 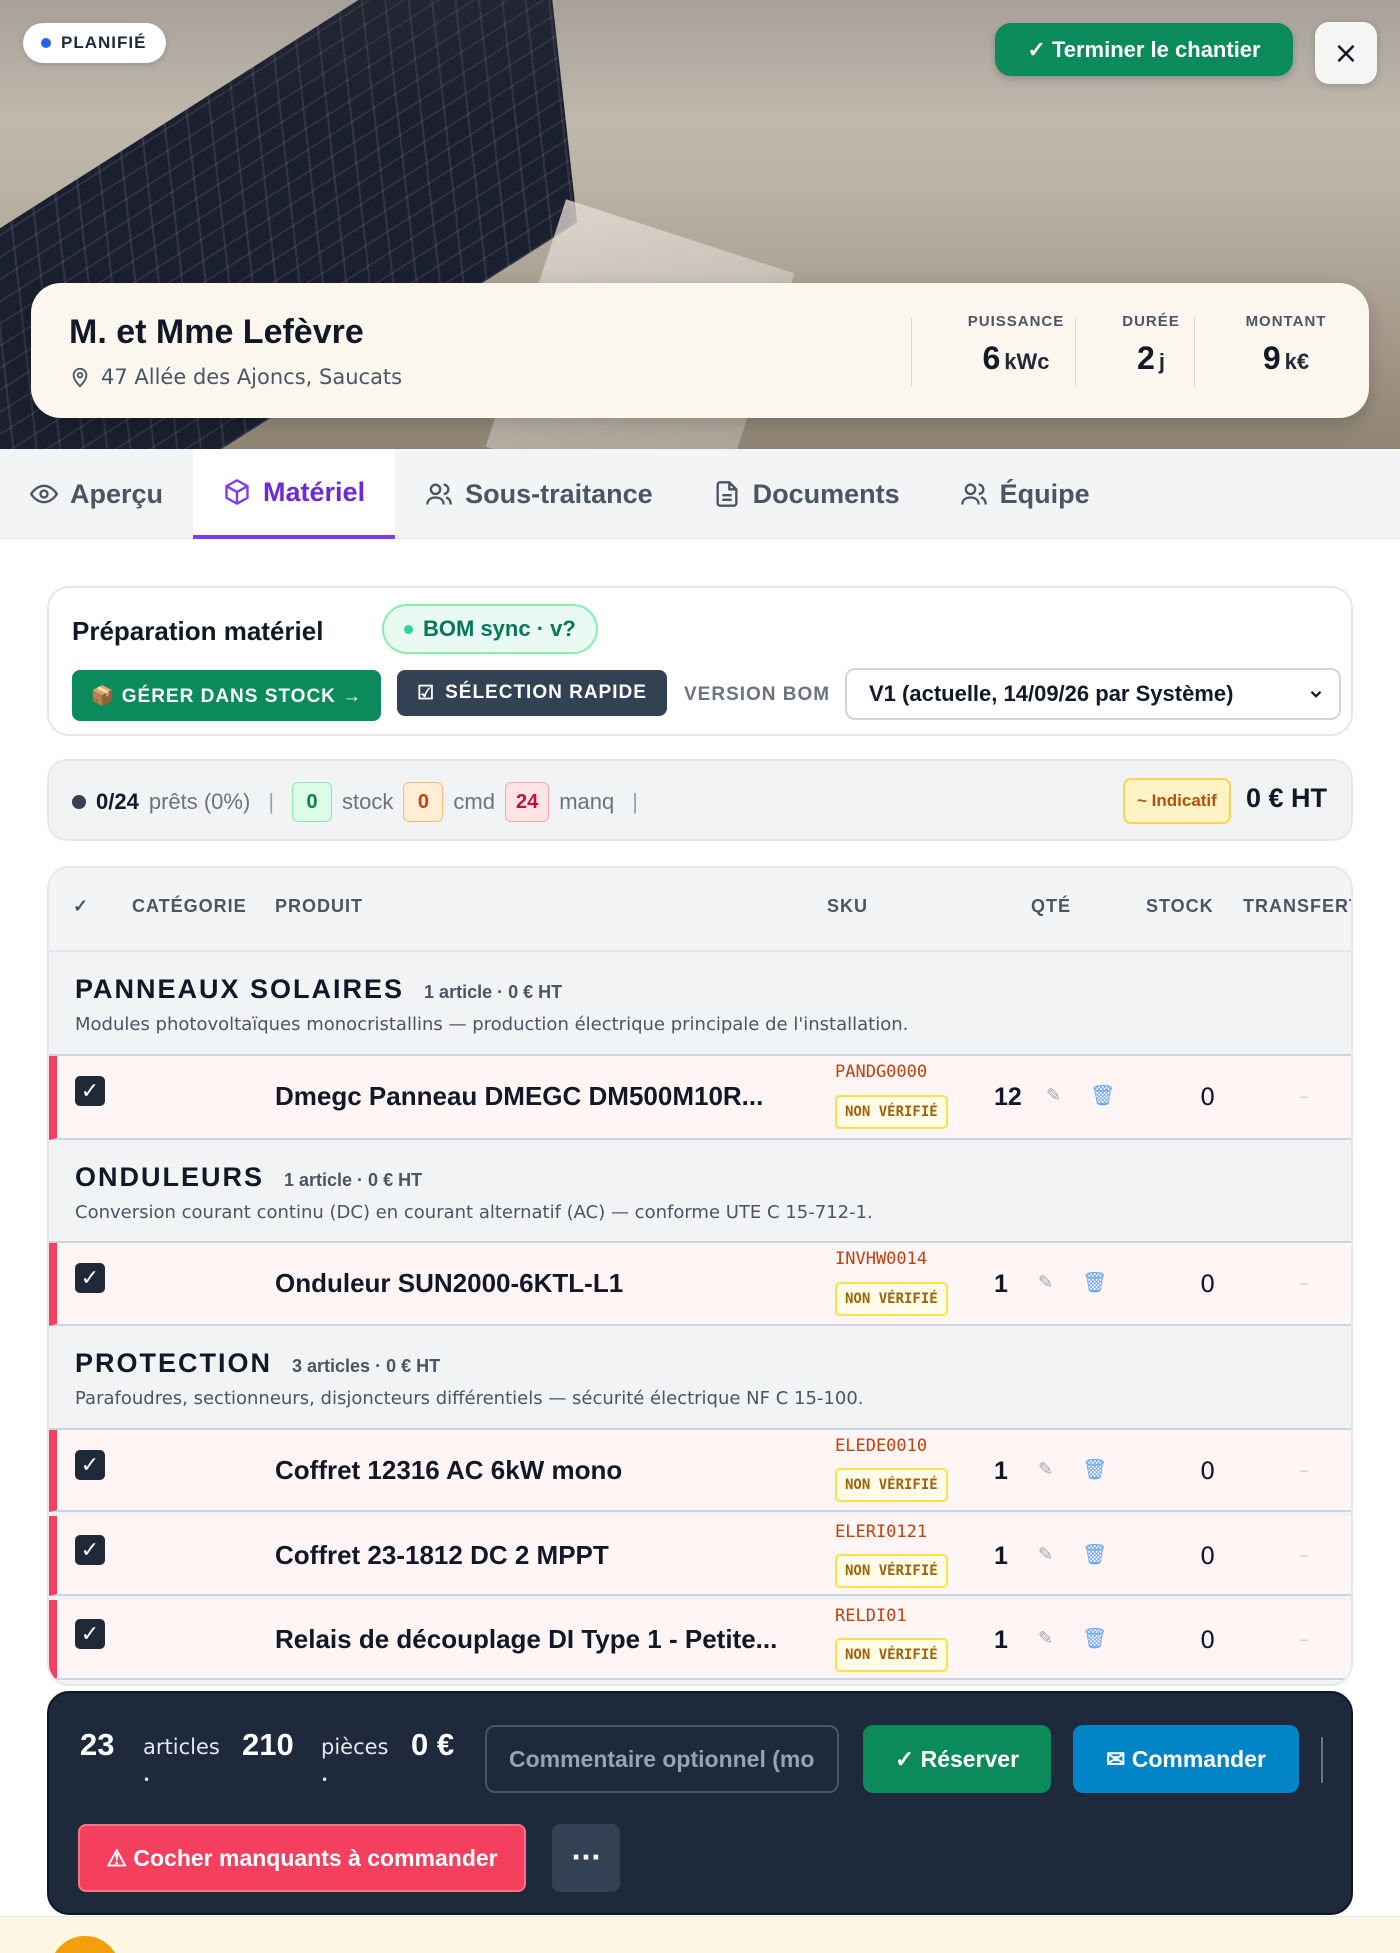 What do you see at coordinates (881, 1446) in the screenshot?
I see `product-sku: ELEDE0010` at bounding box center [881, 1446].